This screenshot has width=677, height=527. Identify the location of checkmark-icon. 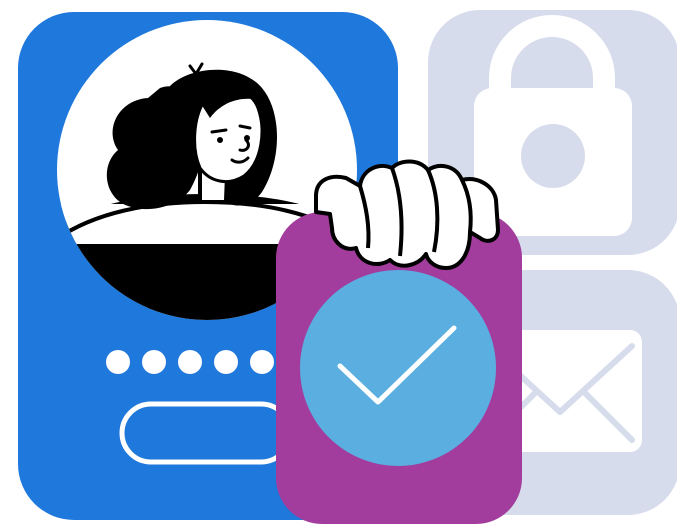
(398, 368).